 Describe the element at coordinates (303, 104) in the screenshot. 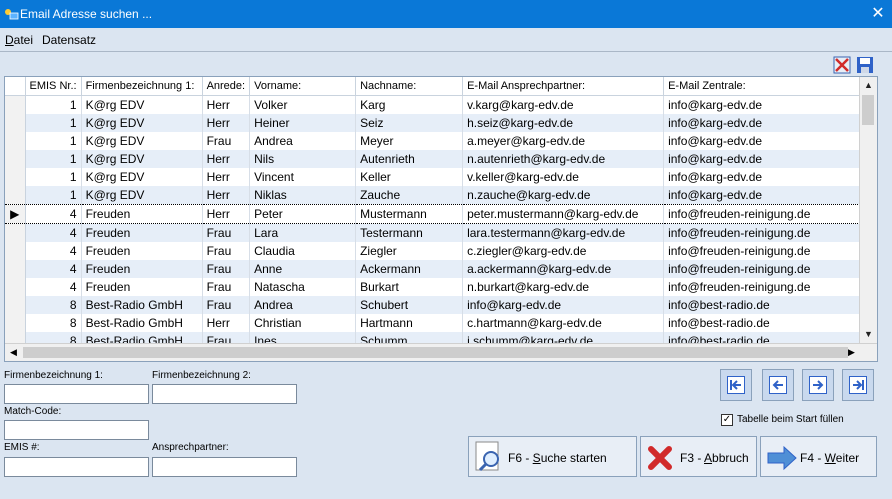

I see `cell-vorname: Volker` at that location.